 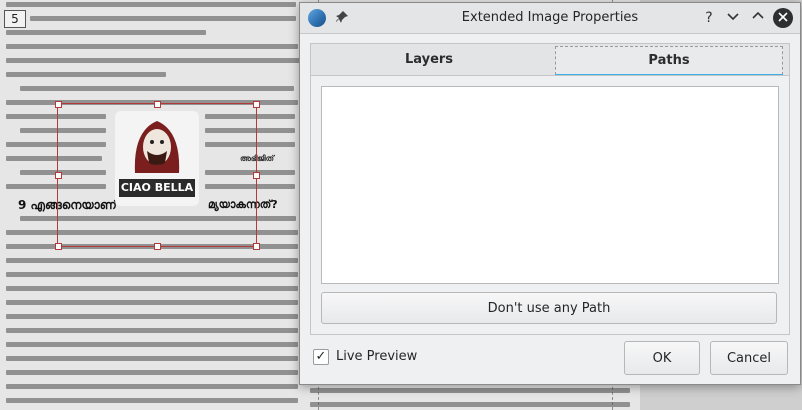 What do you see at coordinates (549, 308) in the screenshot?
I see `no-path-button: Don't use any Path` at bounding box center [549, 308].